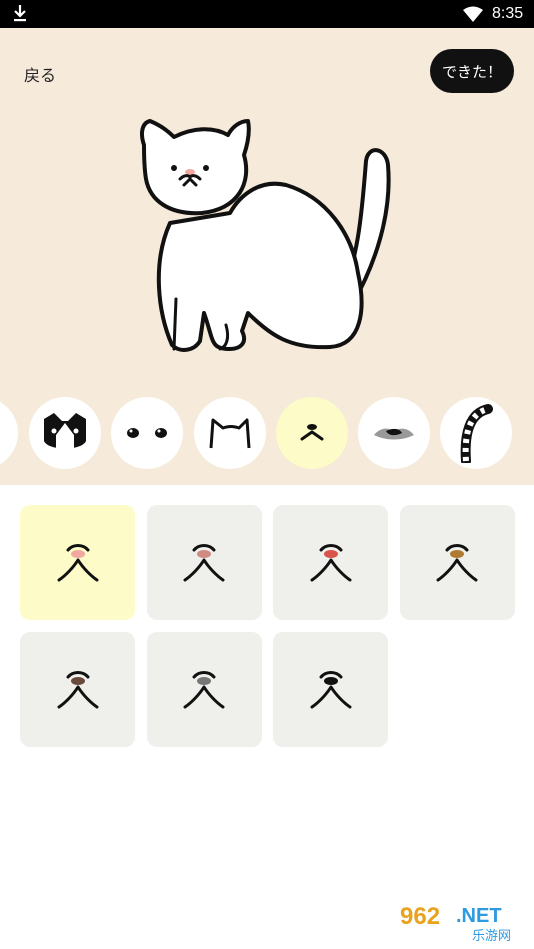 The width and height of the screenshot is (534, 949). Describe the element at coordinates (265, 235) in the screenshot. I see `cat-icon` at that location.